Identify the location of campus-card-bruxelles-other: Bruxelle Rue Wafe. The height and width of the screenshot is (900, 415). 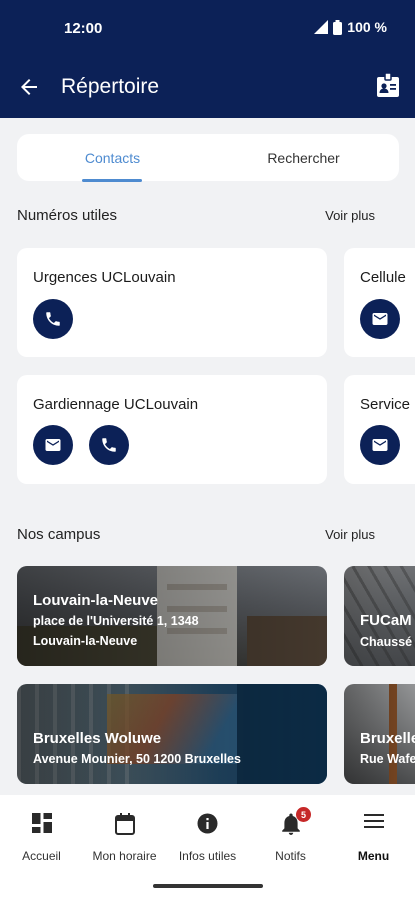
(379, 734).